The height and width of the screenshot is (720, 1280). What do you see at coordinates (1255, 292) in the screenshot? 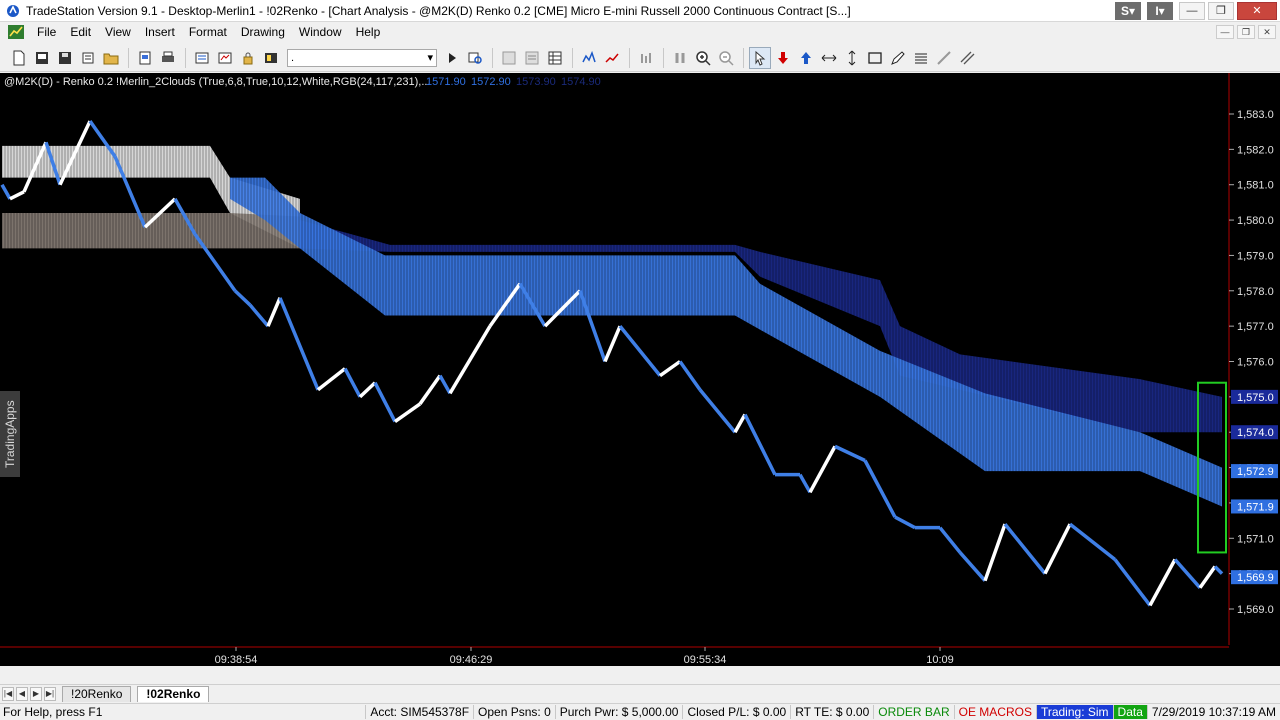
I see `y-tick-label: 1,578.0` at bounding box center [1255, 292].